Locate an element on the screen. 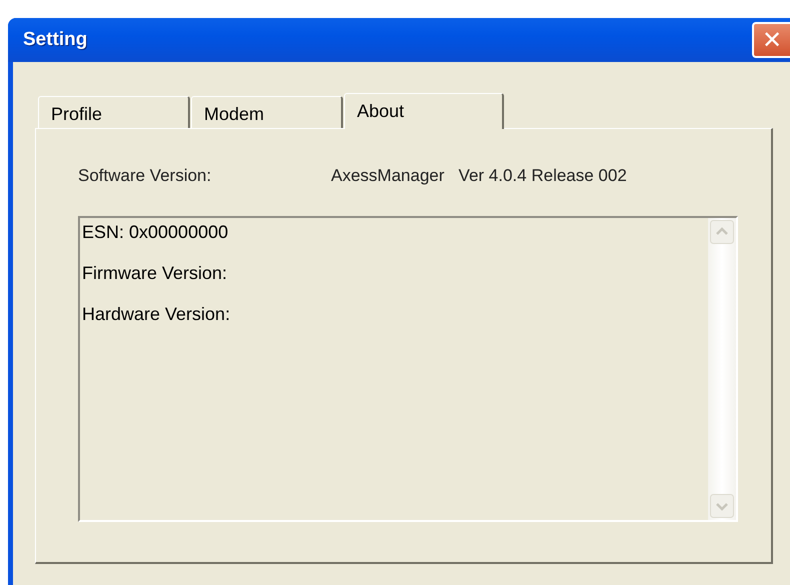 Image resolution: width=790 pixels, height=585 pixels. info-line: ESN: 0x00000000 is located at coordinates (156, 232).